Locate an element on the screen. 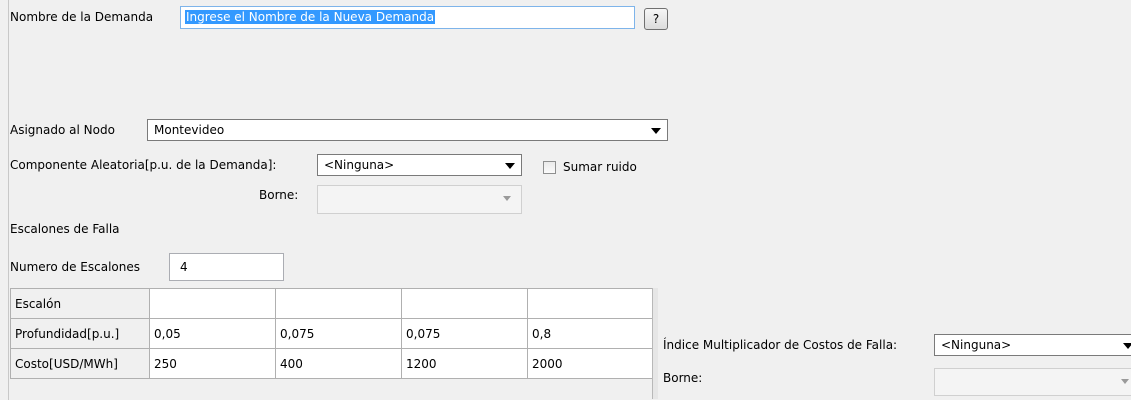 The height and width of the screenshot is (400, 1131). node-label: Asignado al Nodo is located at coordinates (62, 130).